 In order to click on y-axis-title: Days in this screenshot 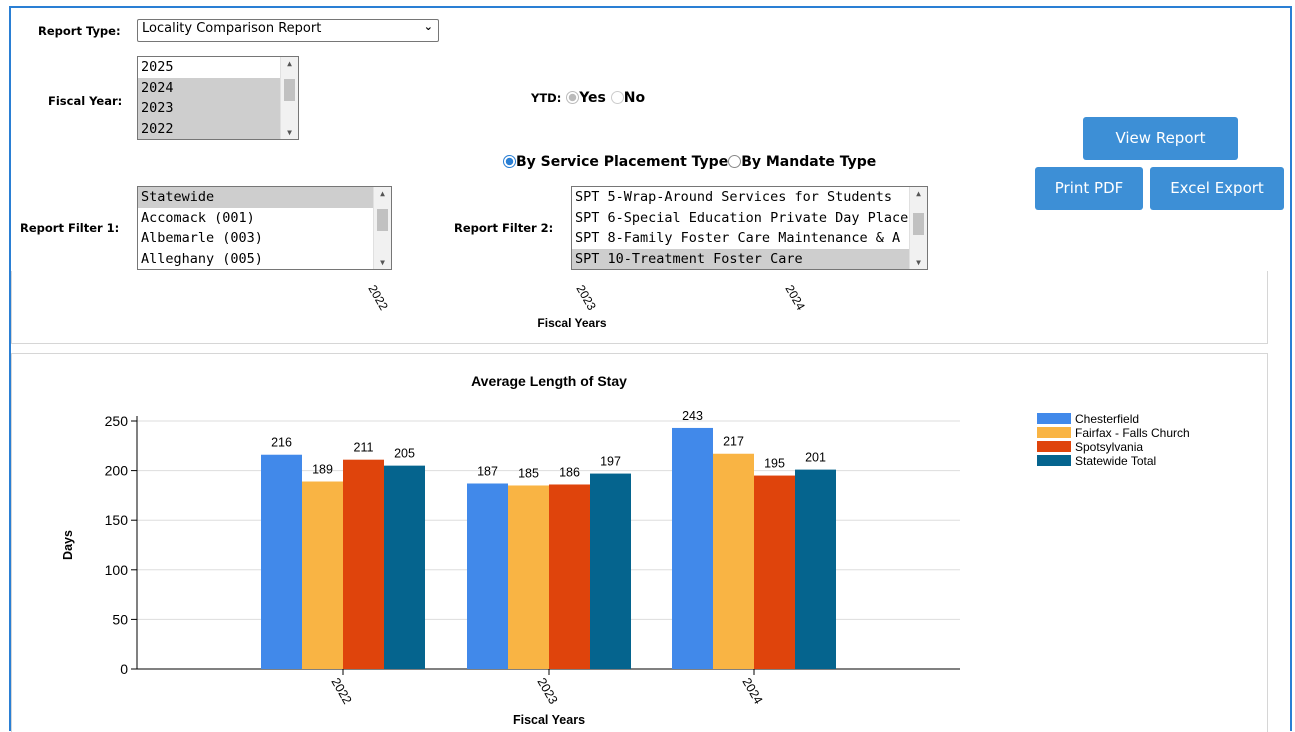, I will do `click(68, 545)`.